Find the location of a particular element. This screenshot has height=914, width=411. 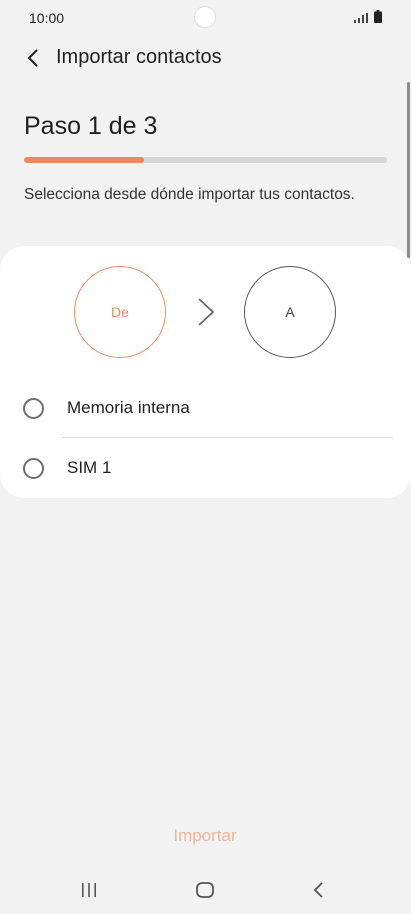

to-label: A is located at coordinates (290, 312).